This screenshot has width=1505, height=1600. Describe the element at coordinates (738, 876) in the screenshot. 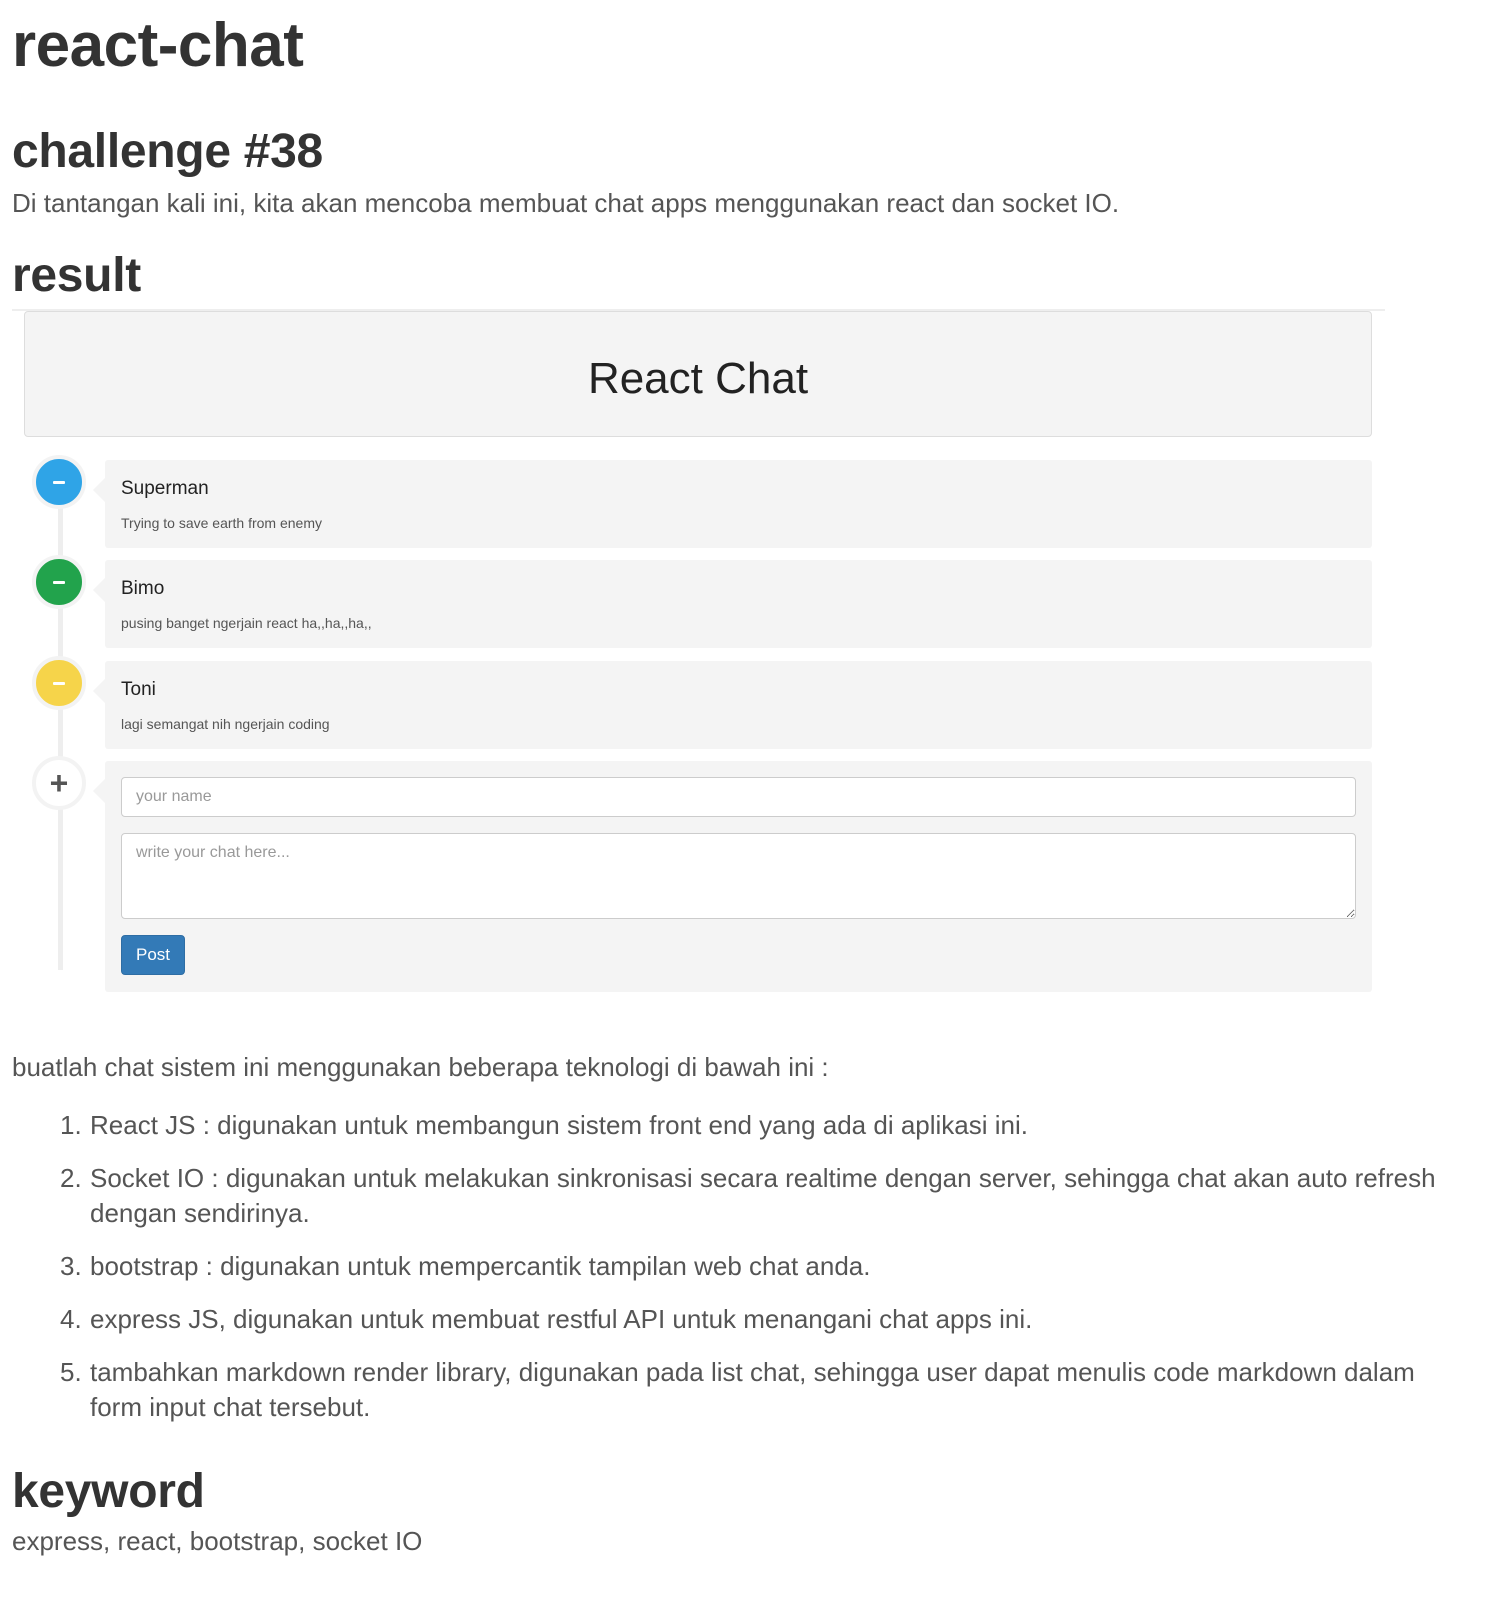

I see `chat-textarea` at that location.